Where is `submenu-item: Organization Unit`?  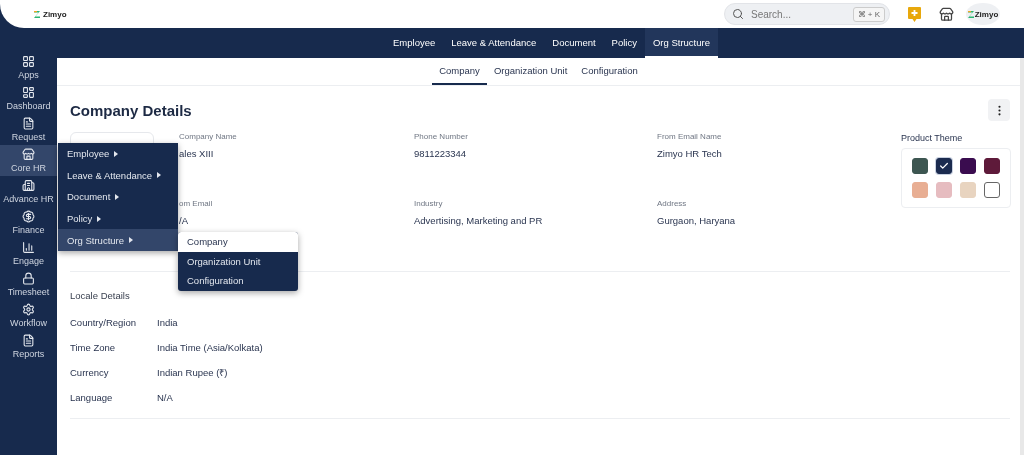 submenu-item: Organization Unit is located at coordinates (238, 261).